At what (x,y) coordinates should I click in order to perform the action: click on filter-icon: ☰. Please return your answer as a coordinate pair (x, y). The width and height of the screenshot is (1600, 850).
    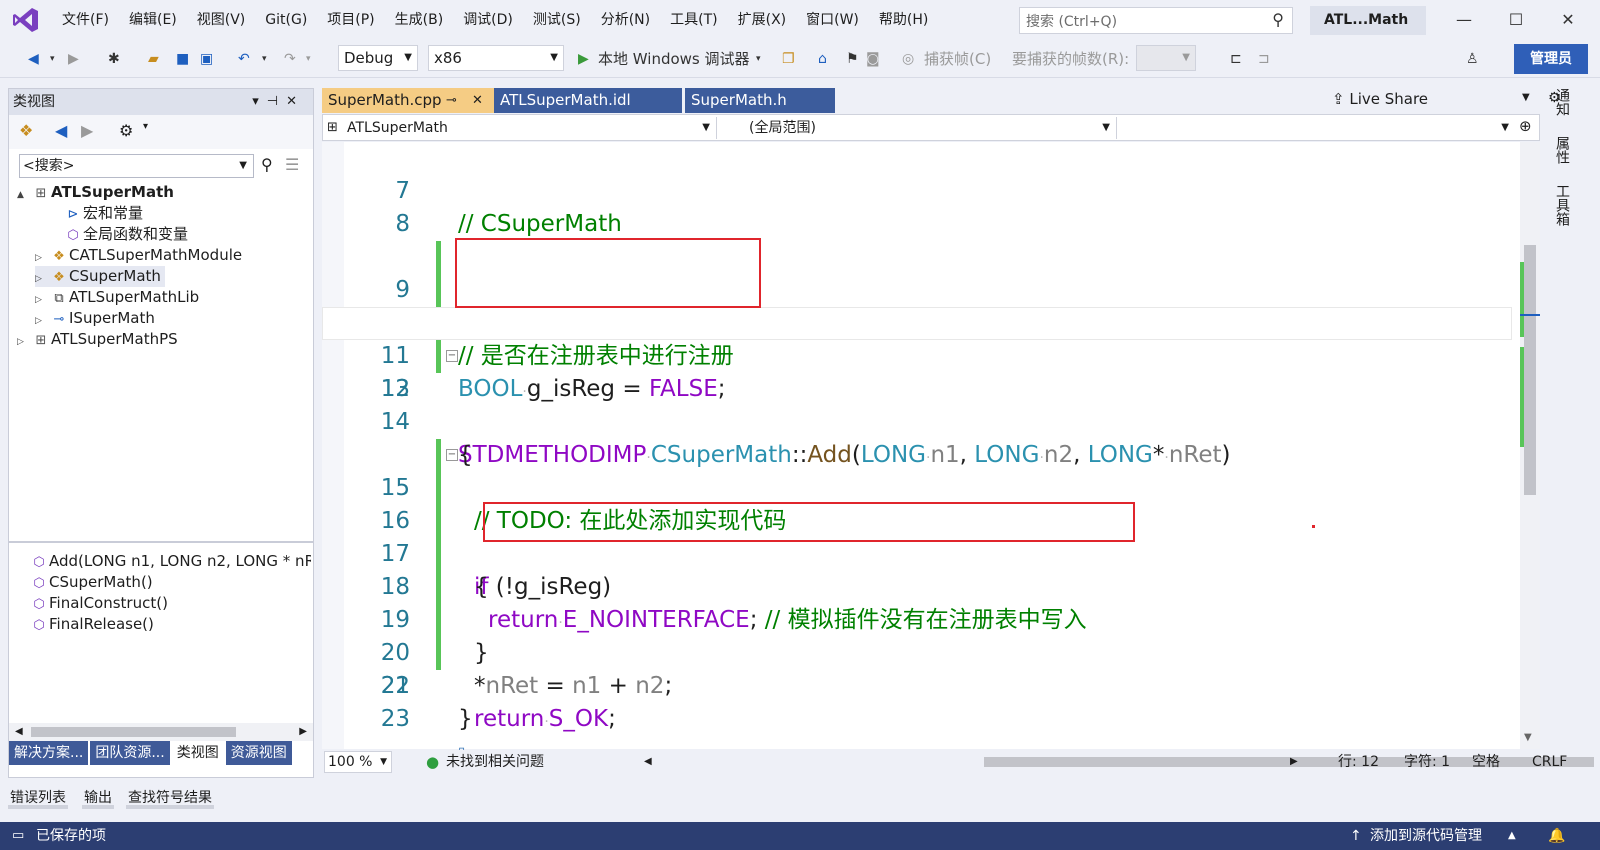
    Looking at the image, I should click on (292, 164).